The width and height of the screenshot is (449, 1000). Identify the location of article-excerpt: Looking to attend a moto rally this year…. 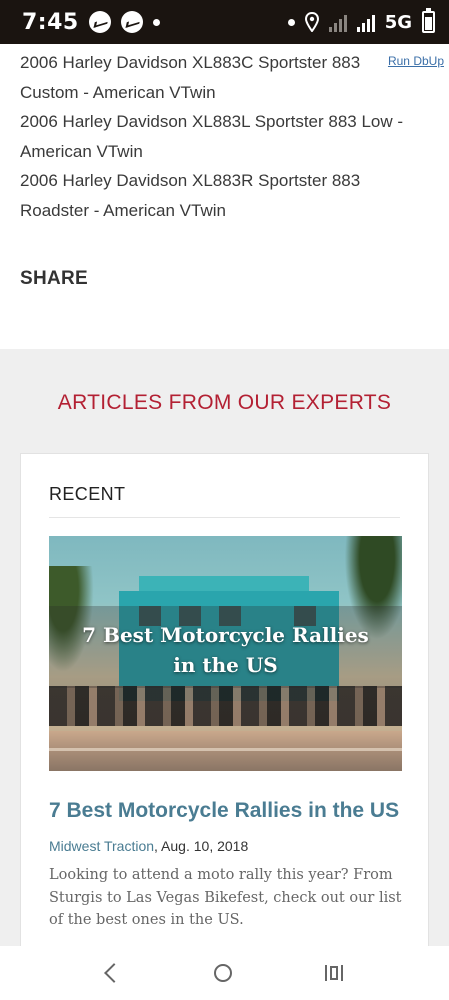
(225, 897).